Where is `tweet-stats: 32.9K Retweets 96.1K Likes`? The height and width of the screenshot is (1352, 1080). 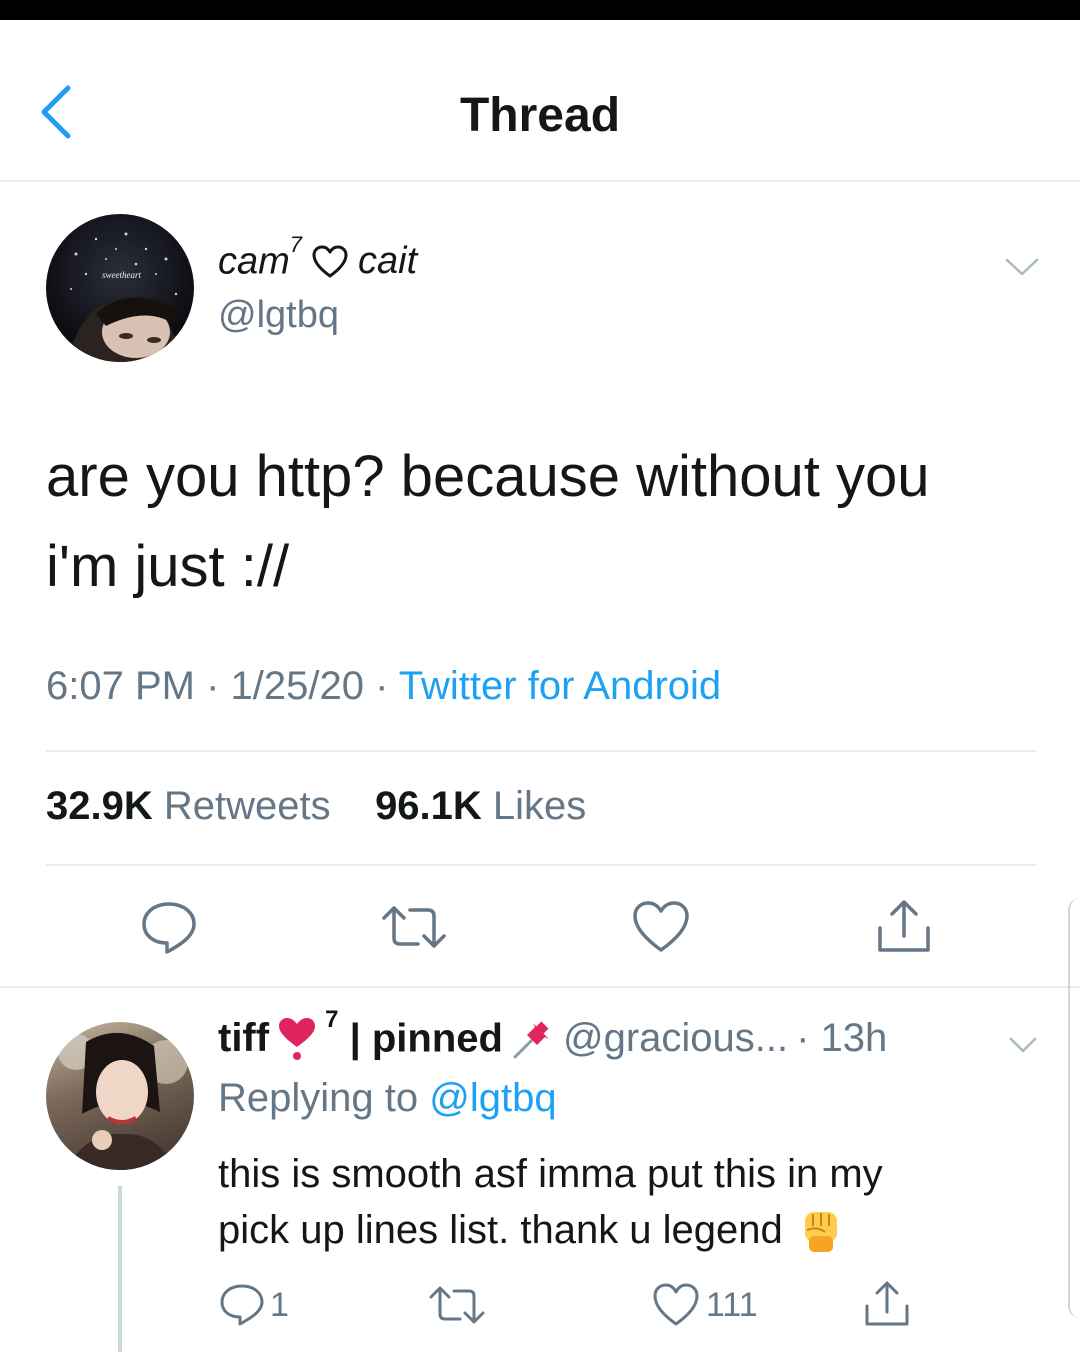
tweet-stats: 32.9K Retweets 96.1K Likes is located at coordinates (316, 806).